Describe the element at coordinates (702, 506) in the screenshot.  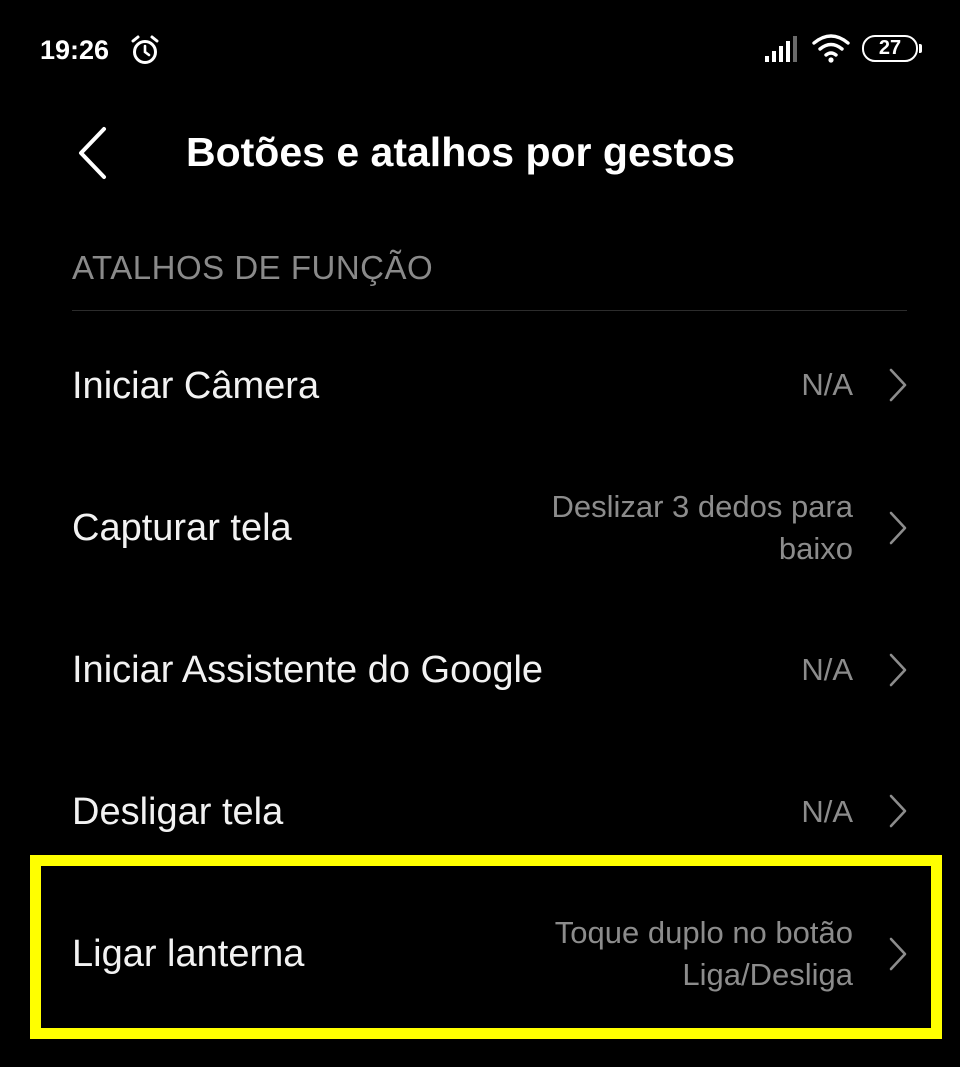
I see `list-item-value-line: Deslizar 3 dedos para` at that location.